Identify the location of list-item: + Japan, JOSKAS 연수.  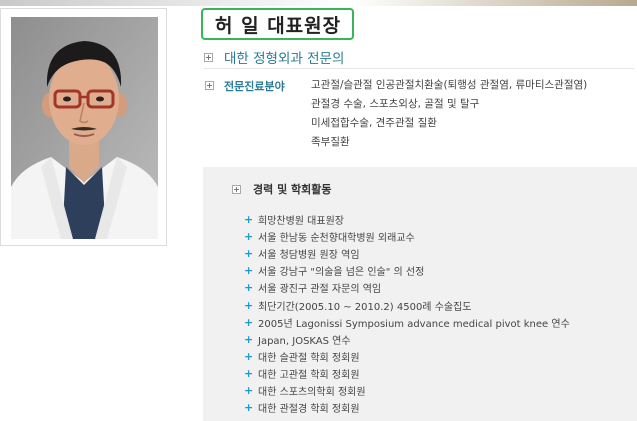
(407, 339).